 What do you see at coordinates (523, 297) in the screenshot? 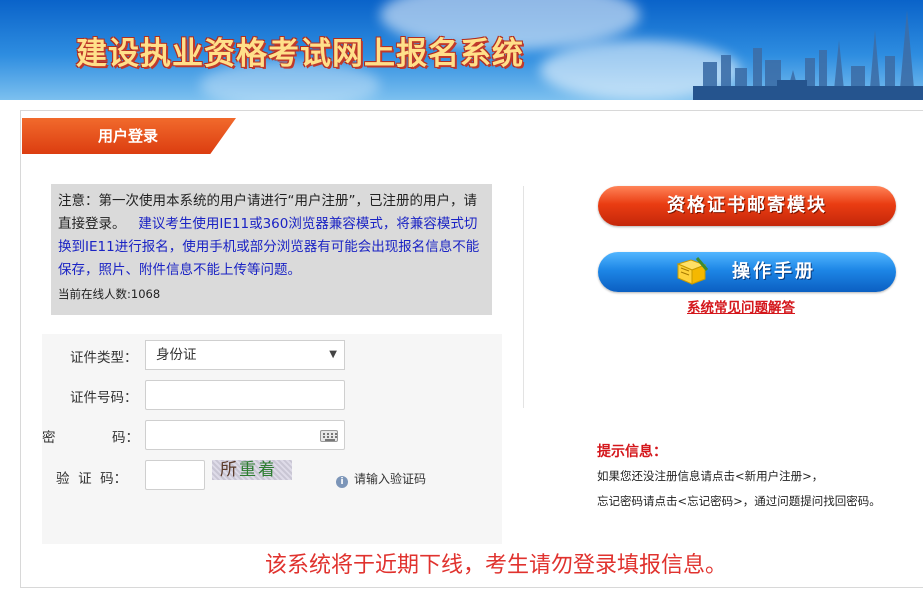
I see `vertical-divider` at bounding box center [523, 297].